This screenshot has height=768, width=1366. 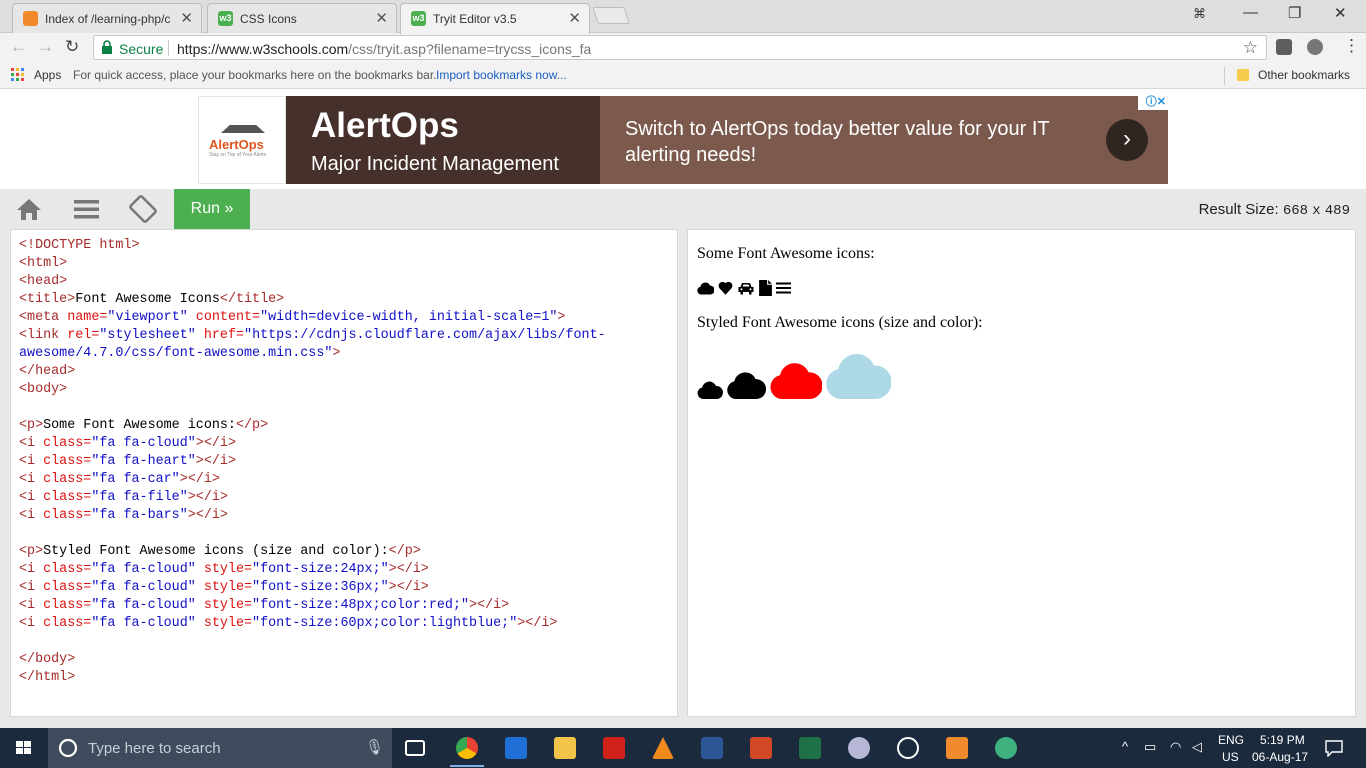 I want to click on battery-icon: ▭, so click(x=1150, y=747).